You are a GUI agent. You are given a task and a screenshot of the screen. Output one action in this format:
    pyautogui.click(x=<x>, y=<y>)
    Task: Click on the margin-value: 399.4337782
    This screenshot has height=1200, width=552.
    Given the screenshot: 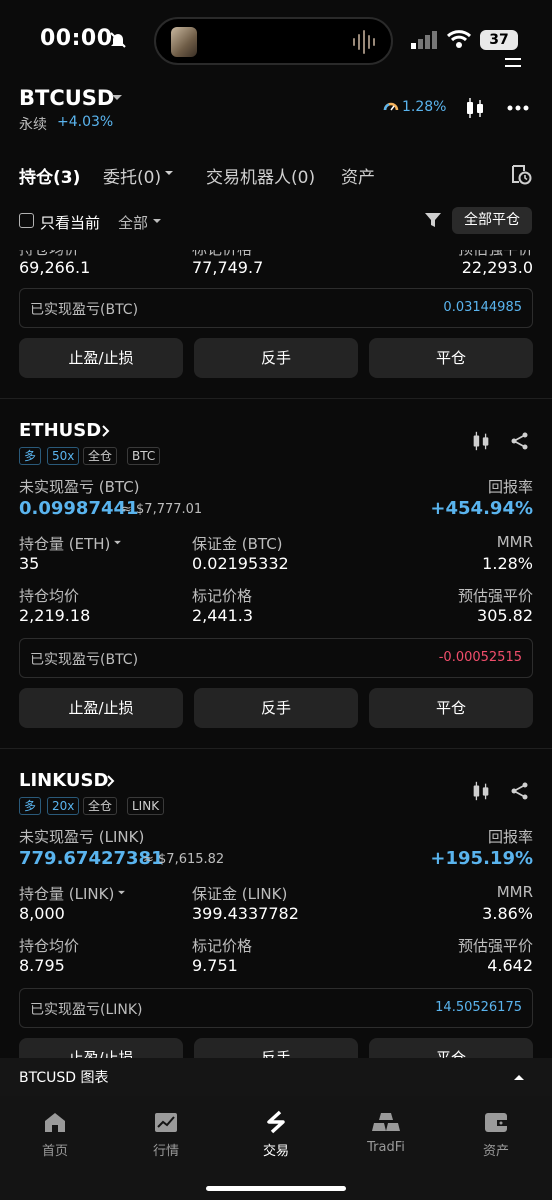 What is the action you would take?
    pyautogui.click(x=245, y=913)
    